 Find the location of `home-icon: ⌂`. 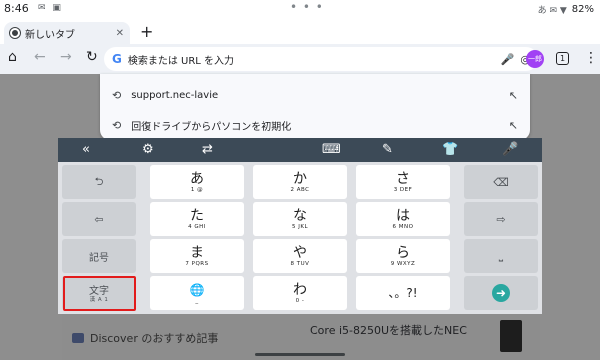

home-icon: ⌂ is located at coordinates (12, 57).